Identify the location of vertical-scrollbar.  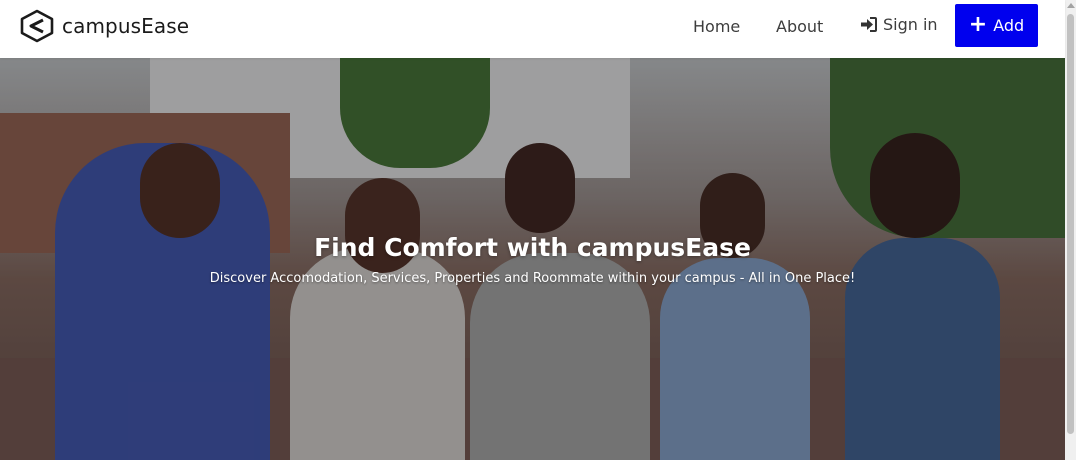
(1070, 230).